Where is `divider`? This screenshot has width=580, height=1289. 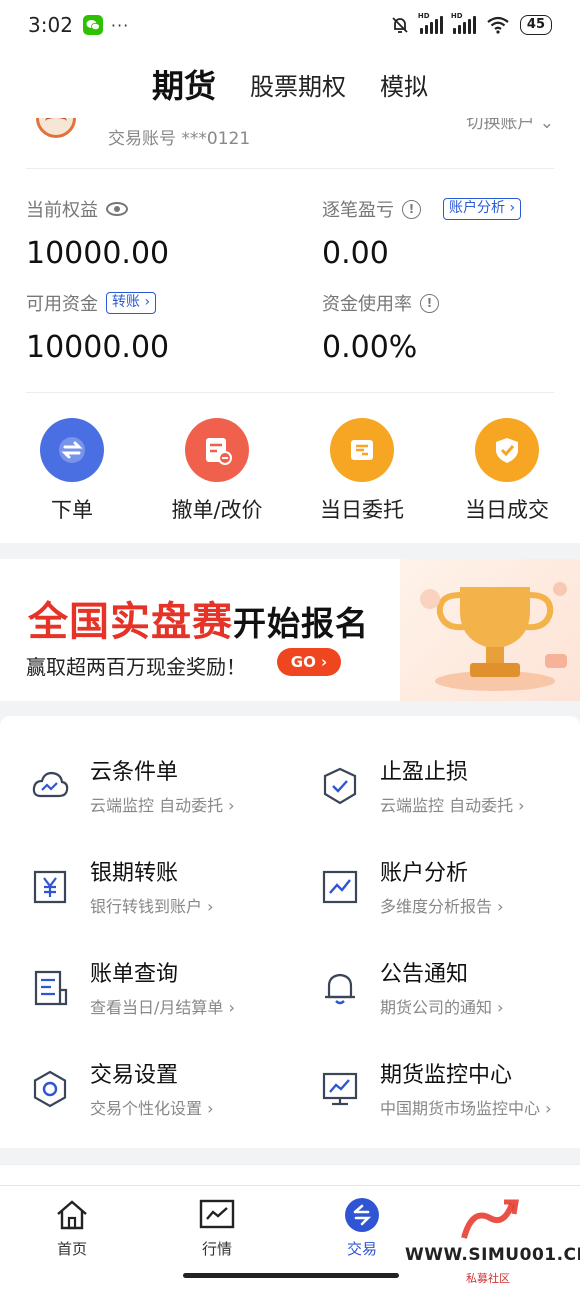 divider is located at coordinates (290, 392).